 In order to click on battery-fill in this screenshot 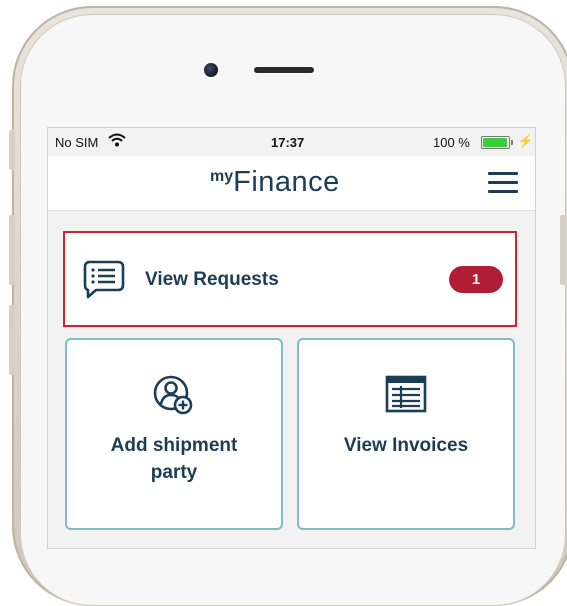, I will do `click(495, 142)`.